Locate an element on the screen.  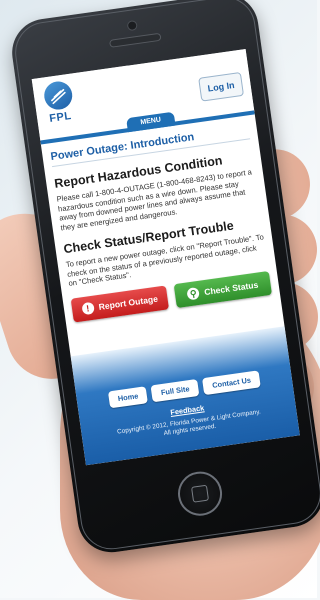
check-status-button: ⚲ Check Status is located at coordinates (222, 289).